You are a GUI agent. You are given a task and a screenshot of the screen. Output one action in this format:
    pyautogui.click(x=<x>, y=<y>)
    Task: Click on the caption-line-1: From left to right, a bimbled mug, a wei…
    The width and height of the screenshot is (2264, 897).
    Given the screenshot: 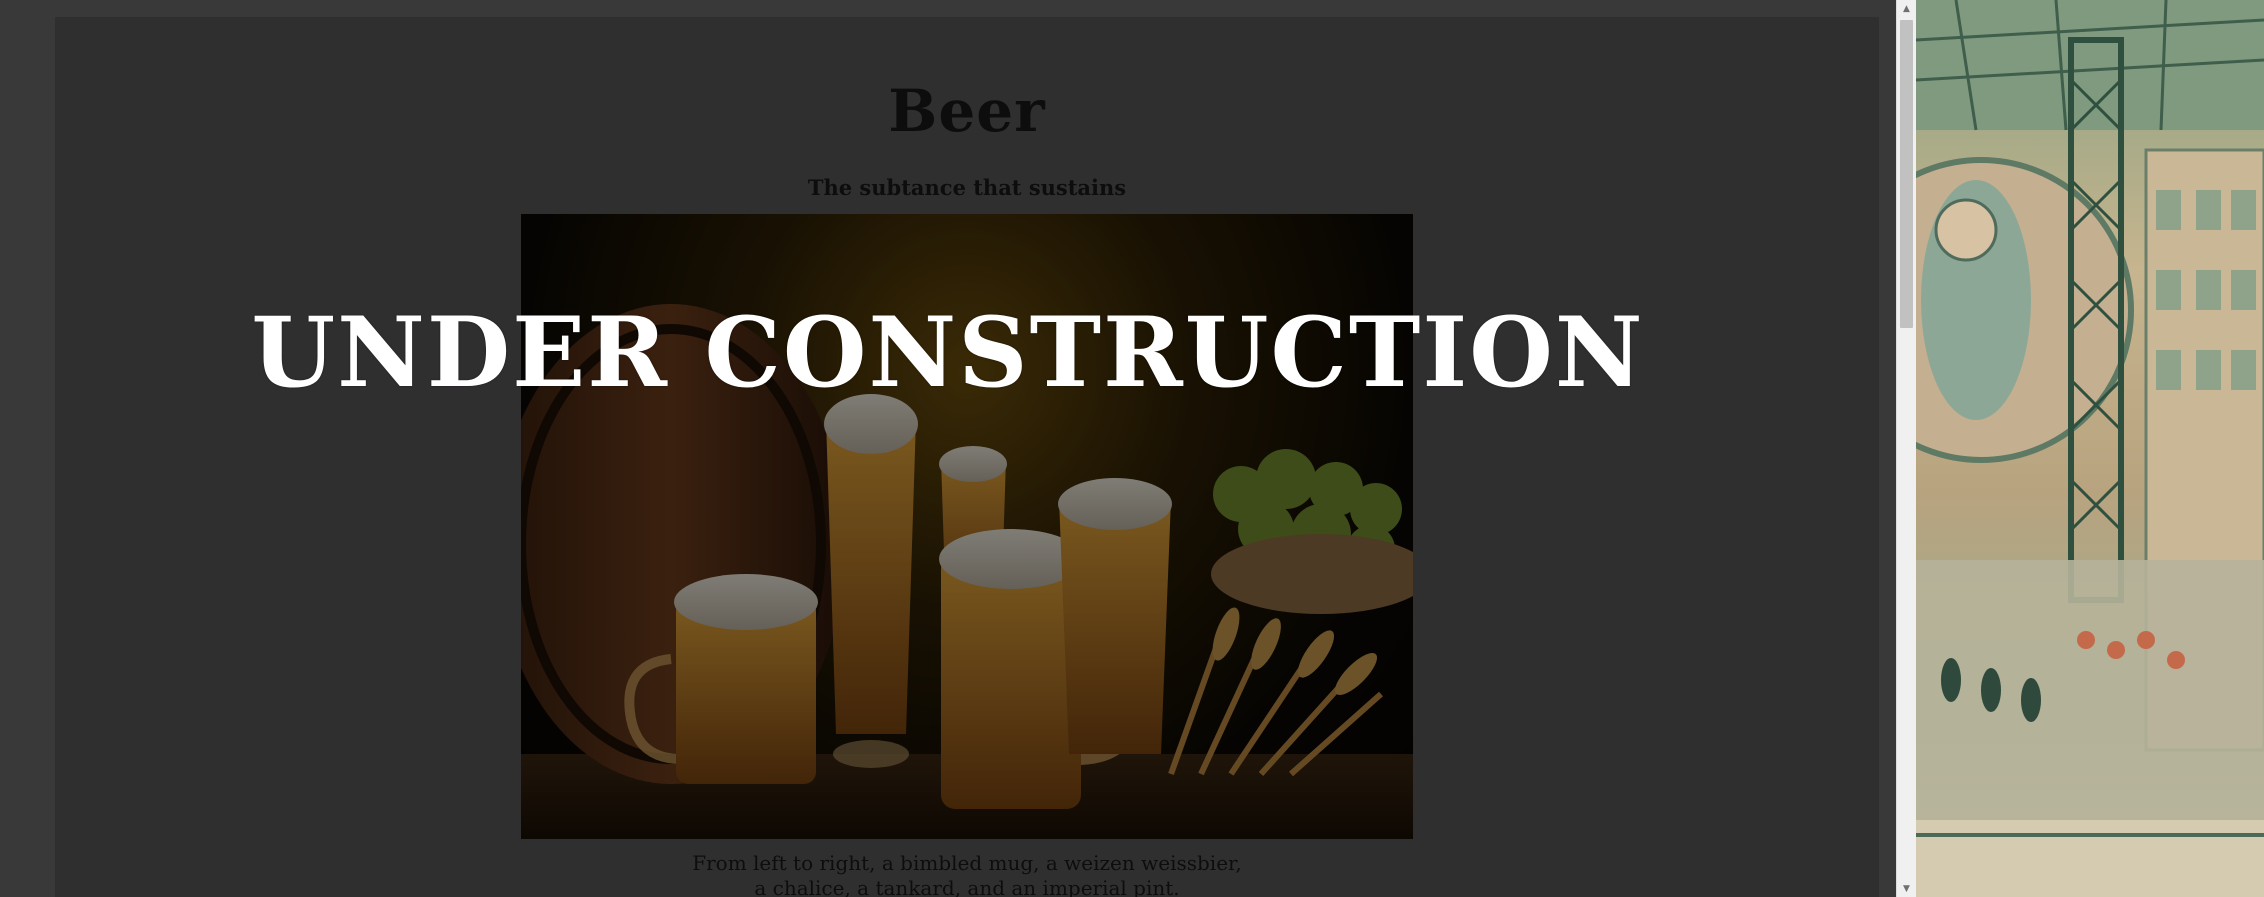 What is the action you would take?
    pyautogui.click(x=967, y=863)
    